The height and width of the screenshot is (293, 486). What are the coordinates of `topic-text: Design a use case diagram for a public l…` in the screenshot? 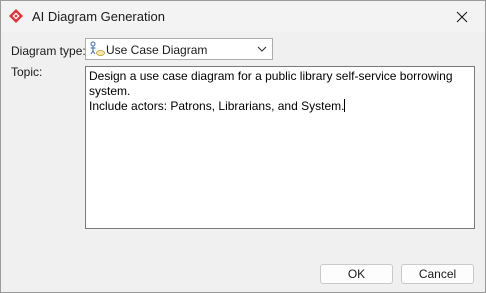 It's located at (271, 91).